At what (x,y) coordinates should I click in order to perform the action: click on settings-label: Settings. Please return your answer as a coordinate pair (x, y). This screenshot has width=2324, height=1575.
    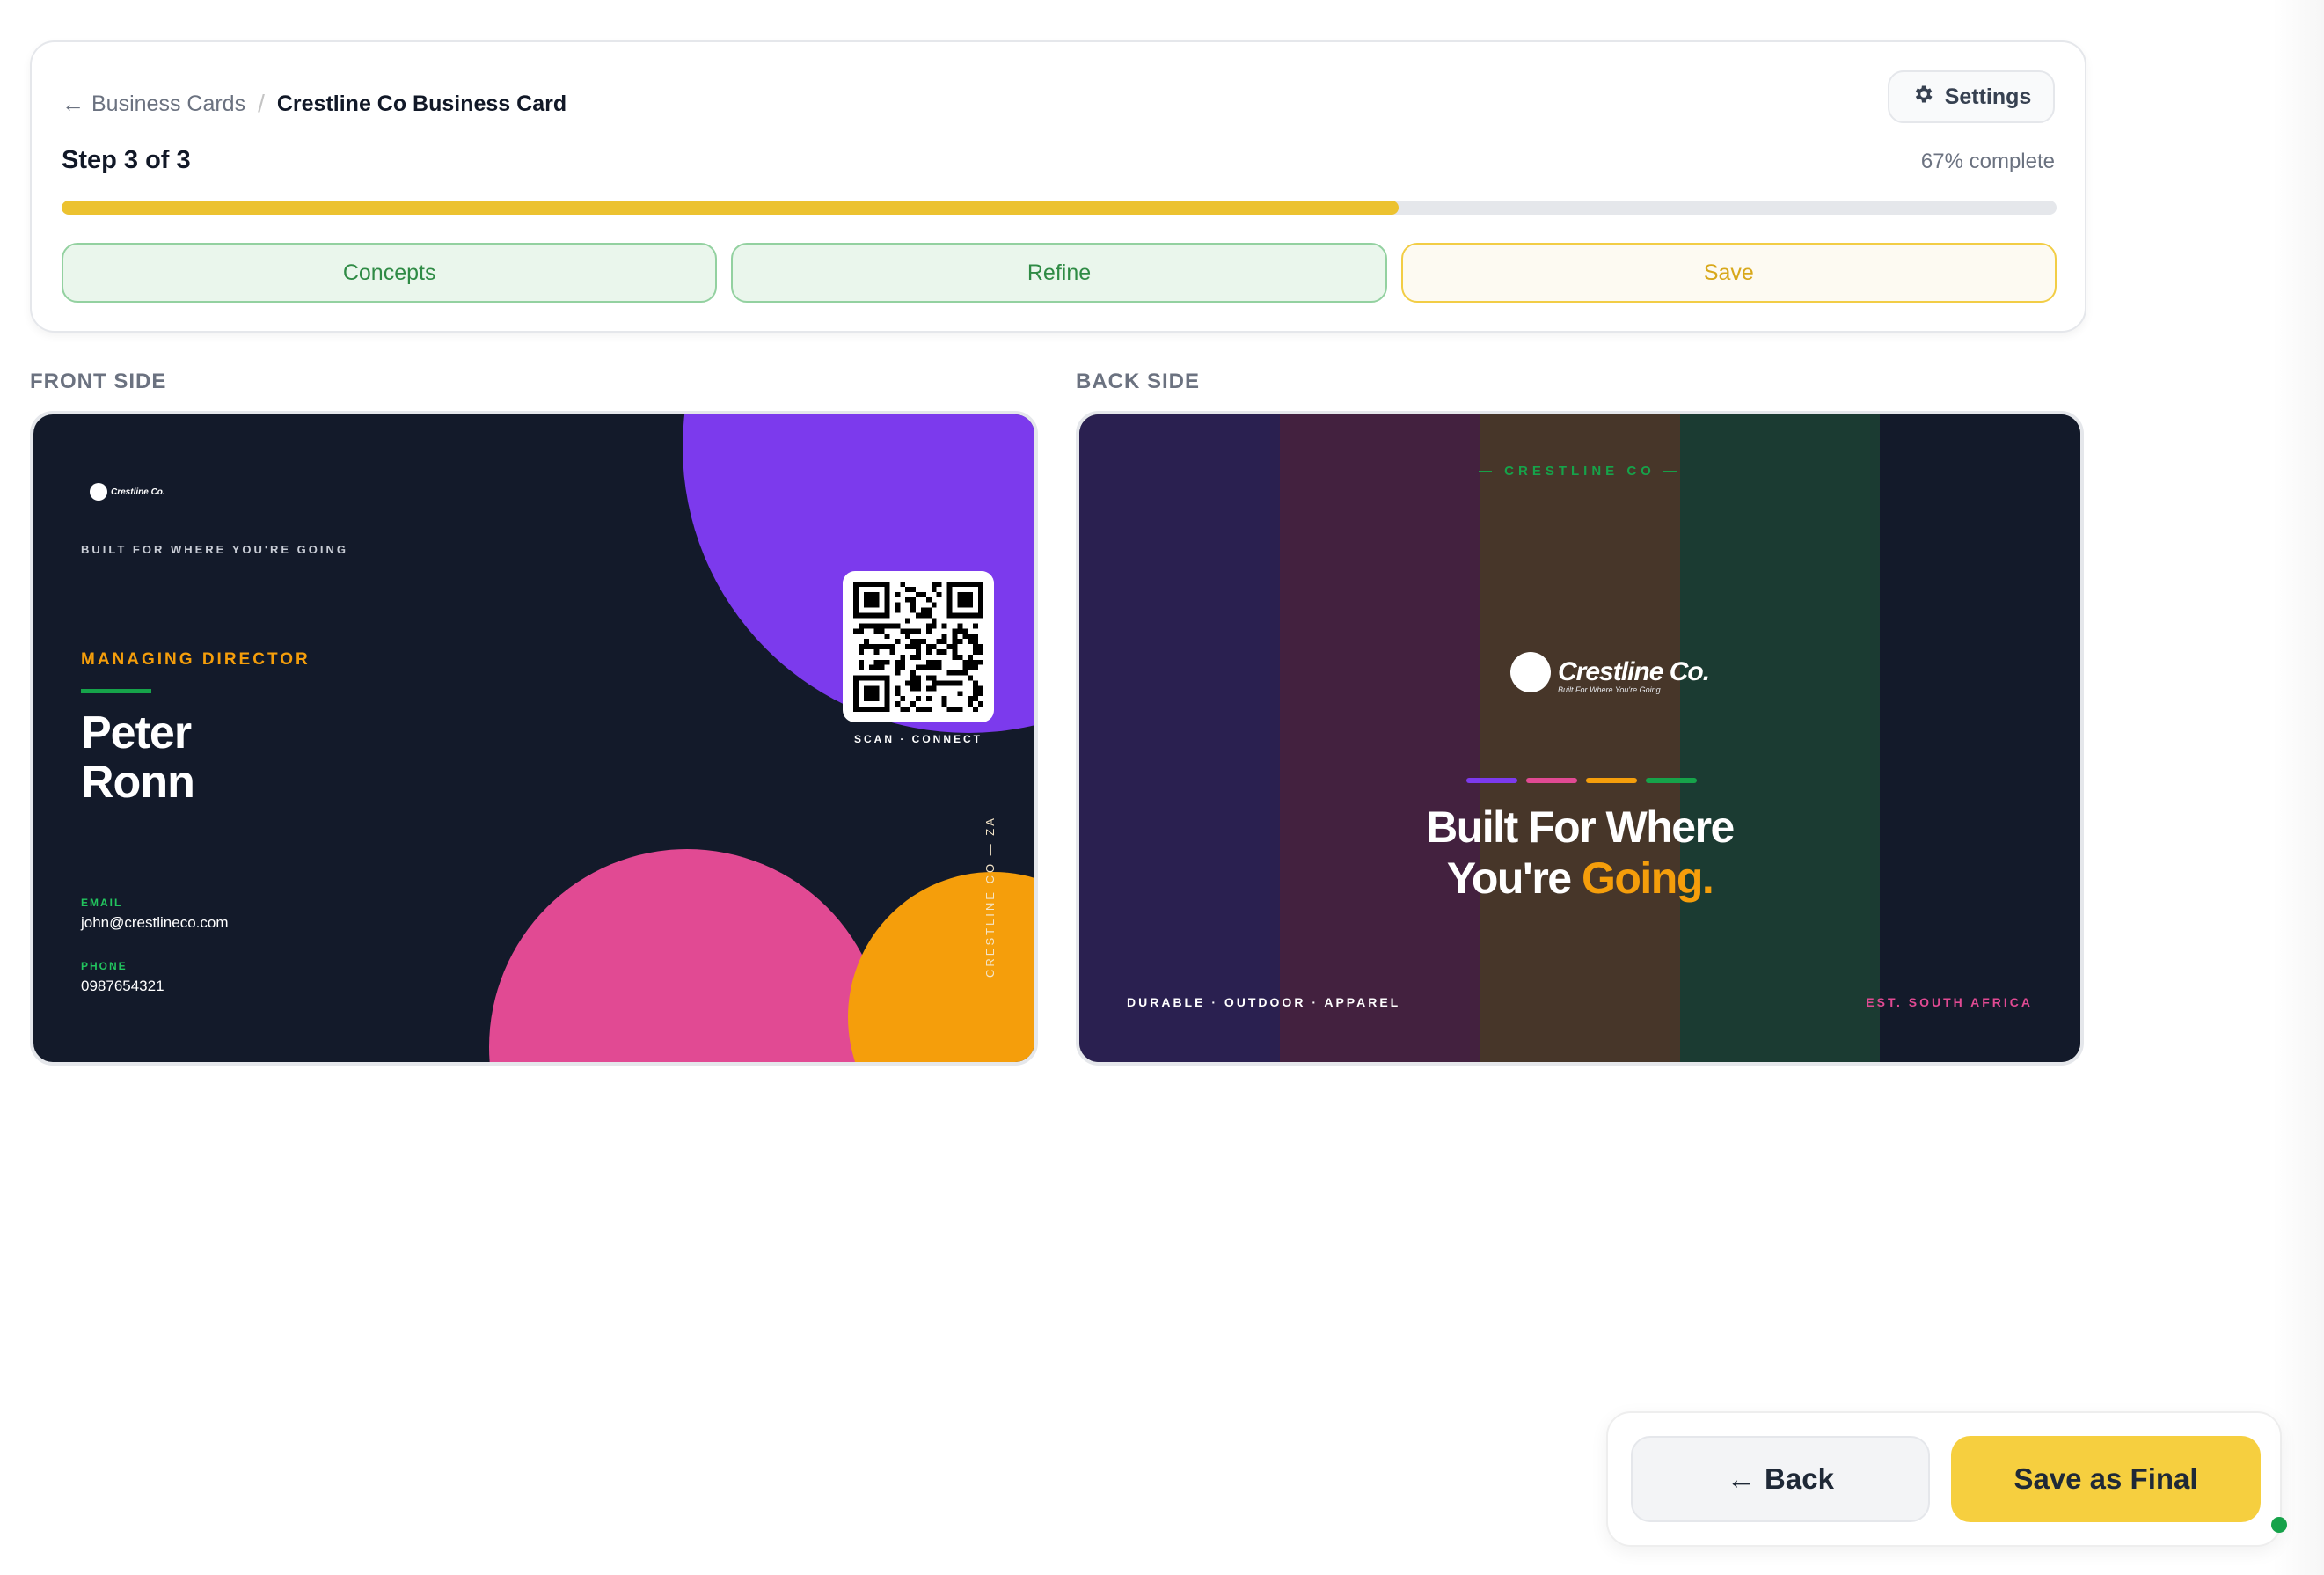
    Looking at the image, I should click on (1988, 96).